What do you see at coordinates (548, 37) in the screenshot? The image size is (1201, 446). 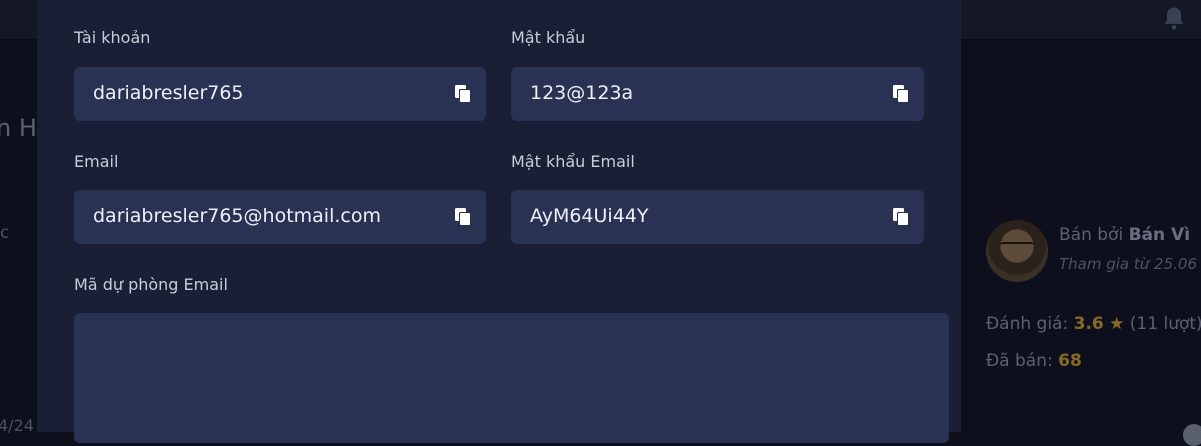 I see `password-label: Mật khẩu` at bounding box center [548, 37].